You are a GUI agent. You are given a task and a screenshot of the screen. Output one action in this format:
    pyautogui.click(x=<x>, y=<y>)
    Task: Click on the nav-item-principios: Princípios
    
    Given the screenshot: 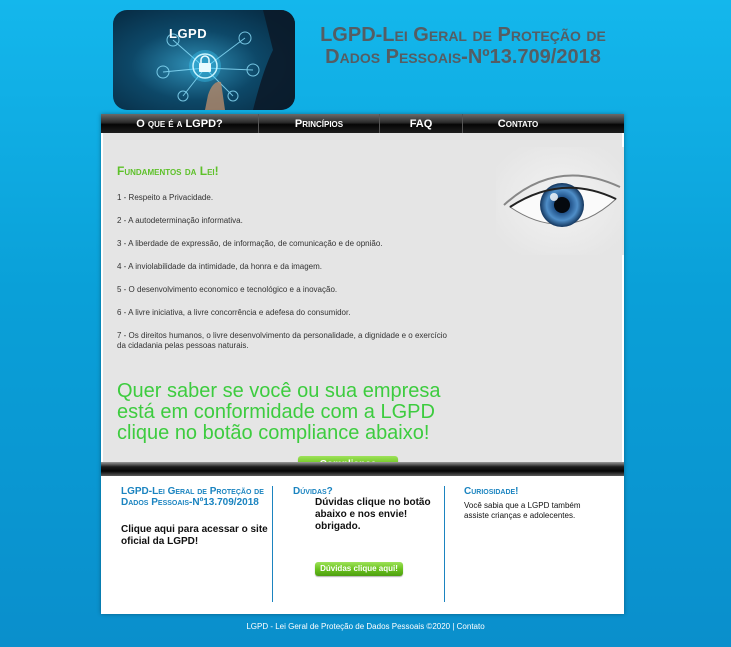 What is the action you would take?
    pyautogui.click(x=319, y=123)
    